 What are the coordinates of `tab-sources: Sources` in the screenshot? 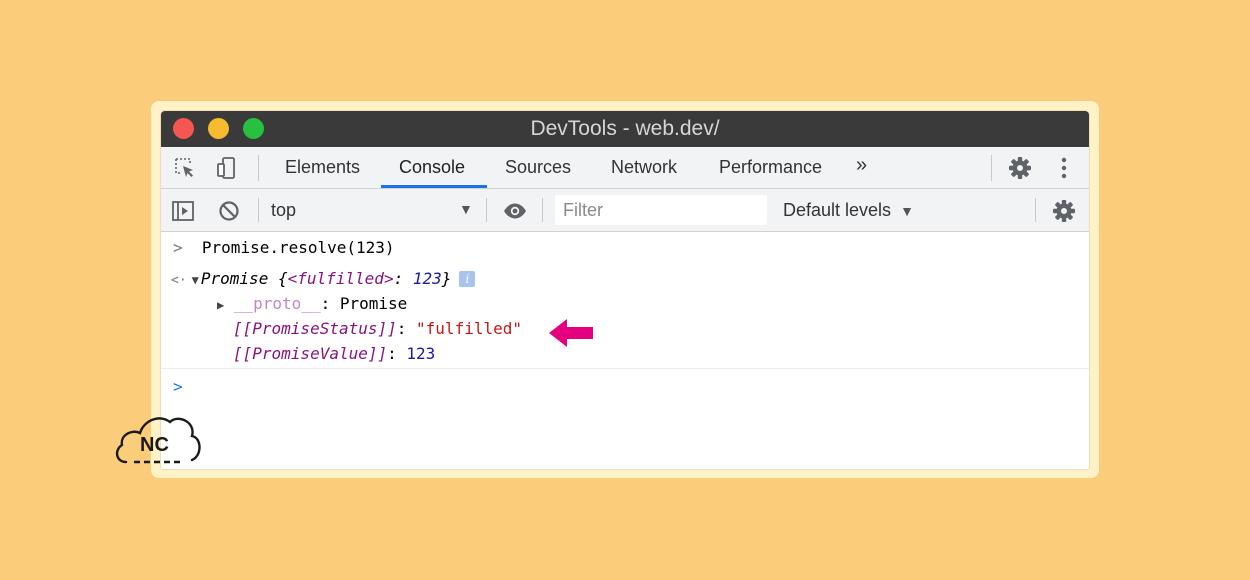 It's located at (538, 167).